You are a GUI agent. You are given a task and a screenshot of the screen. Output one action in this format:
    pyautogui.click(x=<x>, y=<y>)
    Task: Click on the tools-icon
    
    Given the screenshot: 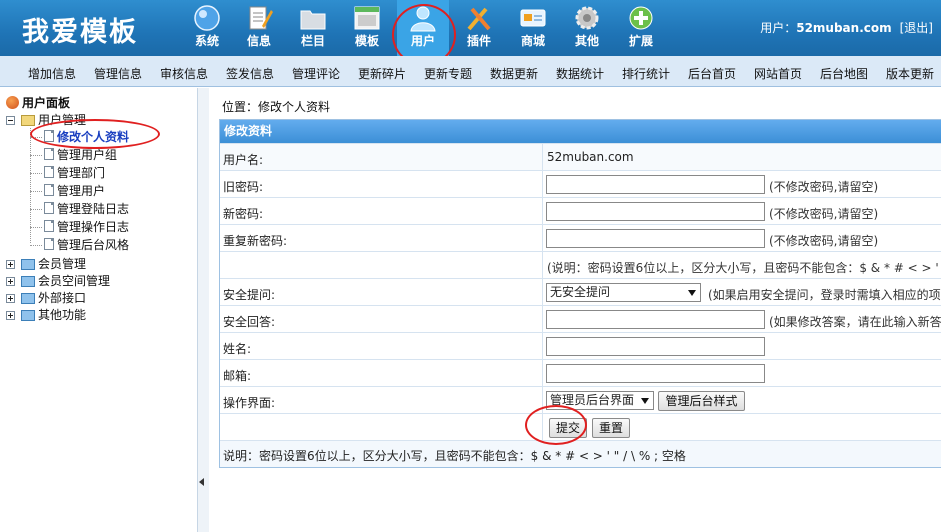 What is the action you would take?
    pyautogui.click(x=479, y=19)
    